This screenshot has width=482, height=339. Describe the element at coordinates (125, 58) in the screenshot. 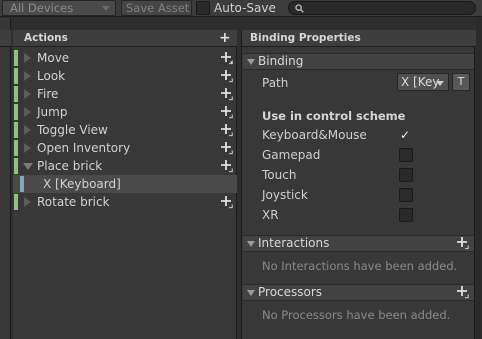

I see `action-row-move: Move` at that location.